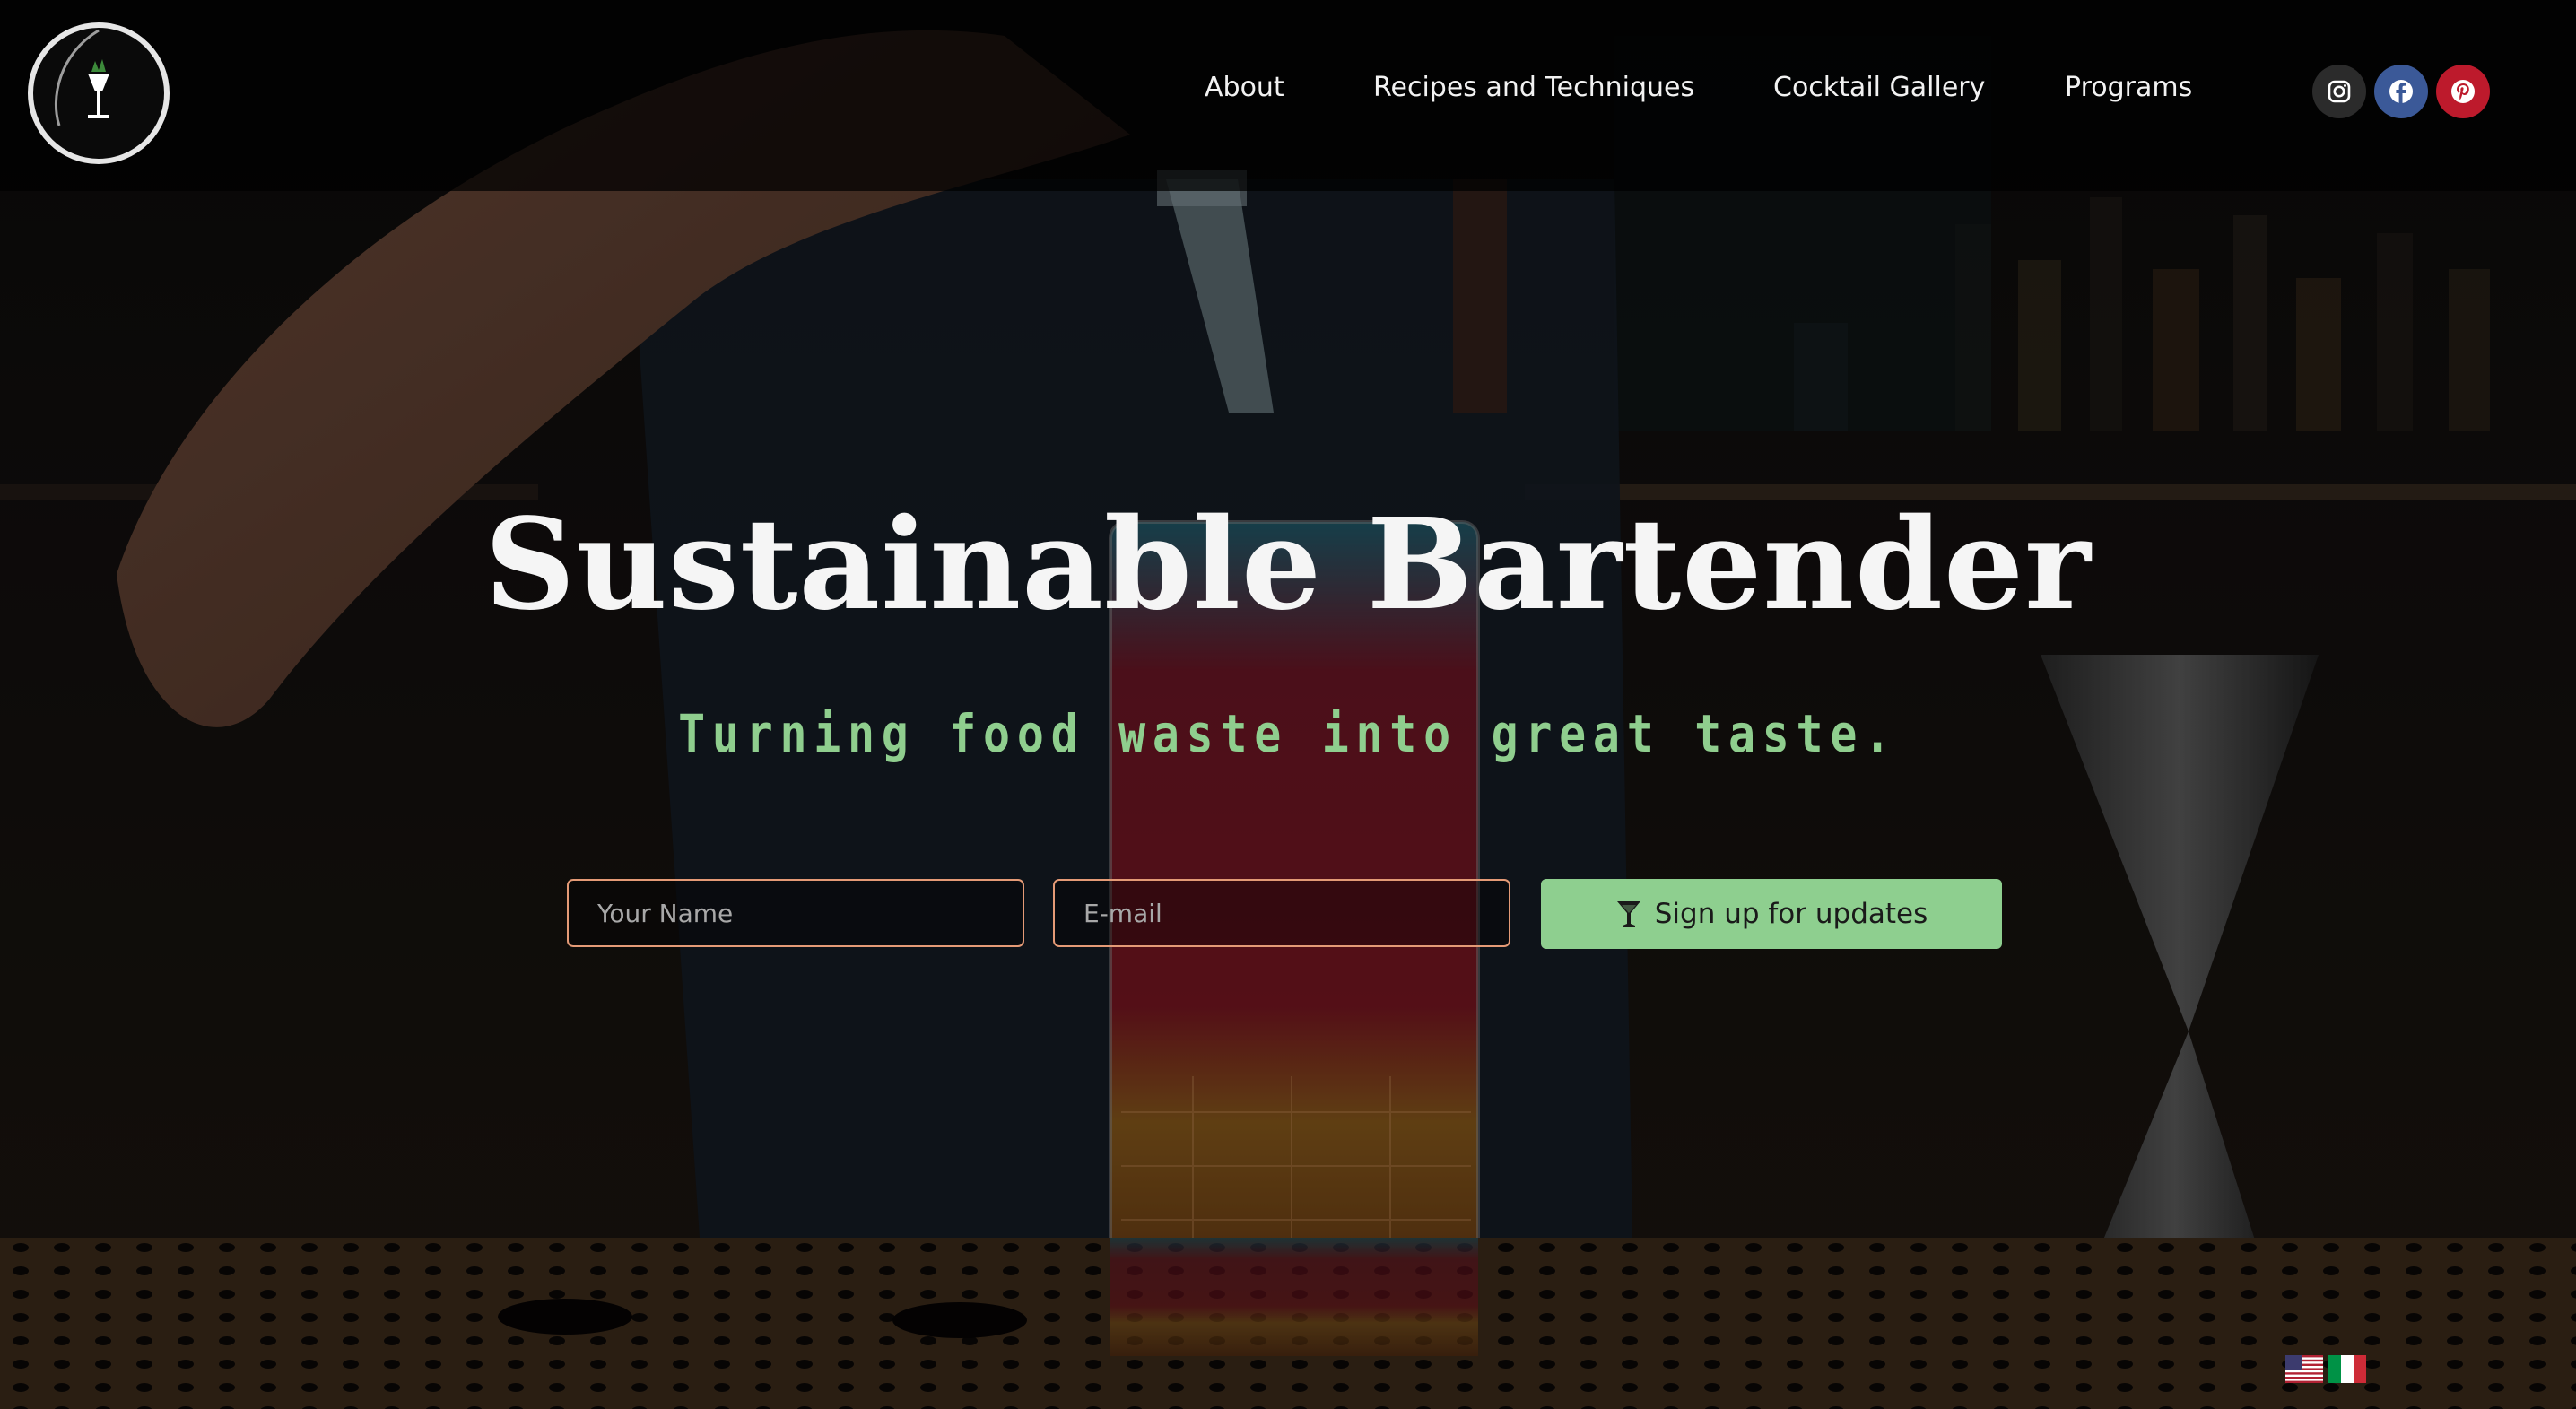 The height and width of the screenshot is (1409, 2576). What do you see at coordinates (795, 913) in the screenshot?
I see `name-input` at bounding box center [795, 913].